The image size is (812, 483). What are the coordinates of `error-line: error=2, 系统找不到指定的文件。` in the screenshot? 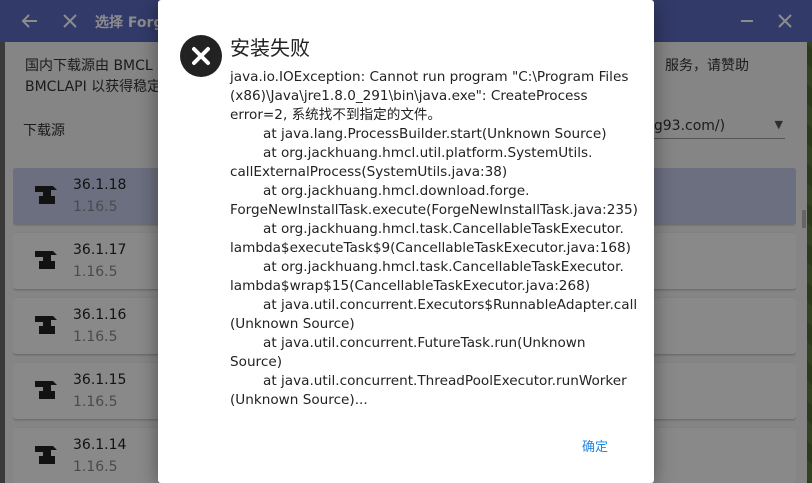 It's located at (336, 115).